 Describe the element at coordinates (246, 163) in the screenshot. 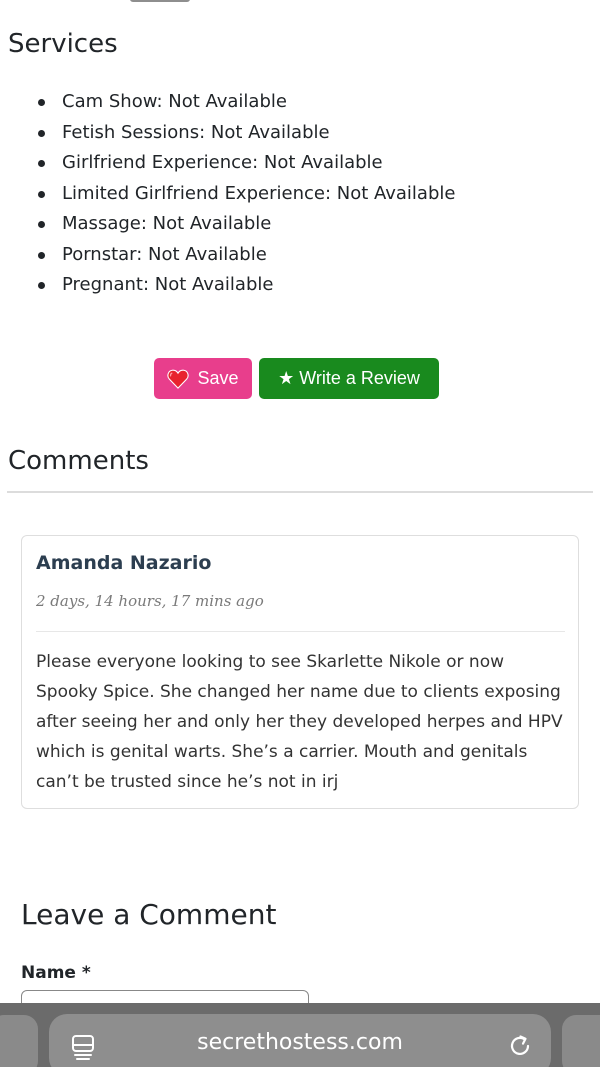

I see `service-item: Girlfriend Experience: Not Available` at that location.